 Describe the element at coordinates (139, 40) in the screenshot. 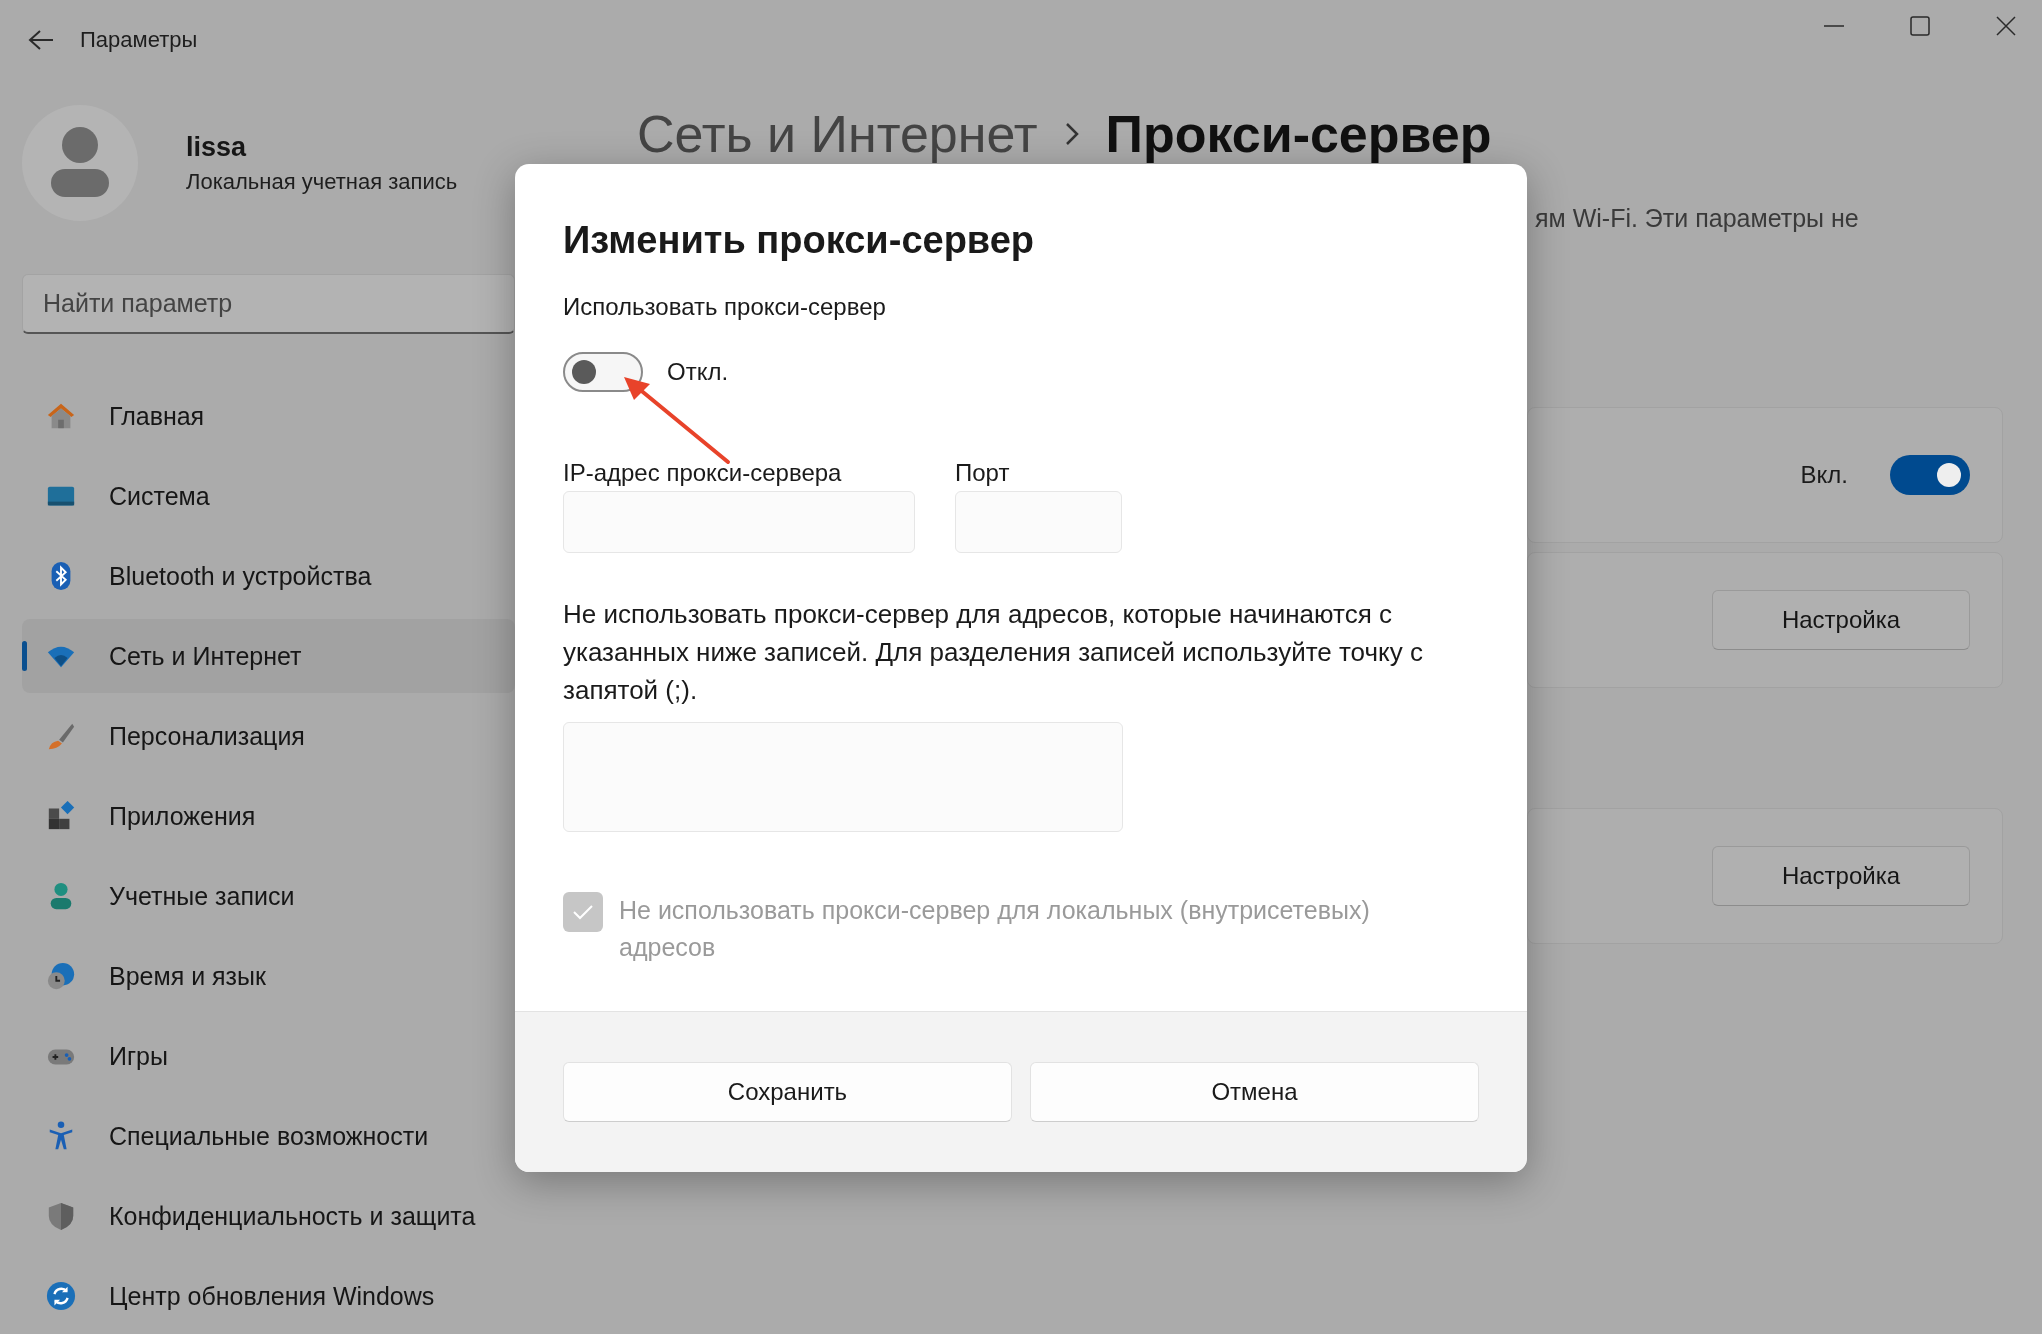

I see `window-title: Параметры` at that location.